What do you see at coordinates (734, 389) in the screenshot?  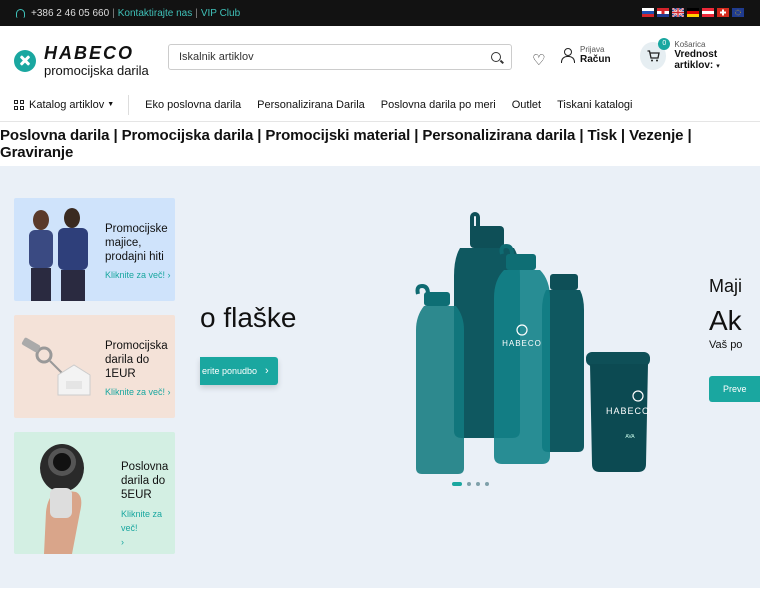 I see `next-slide-button: Preve` at bounding box center [734, 389].